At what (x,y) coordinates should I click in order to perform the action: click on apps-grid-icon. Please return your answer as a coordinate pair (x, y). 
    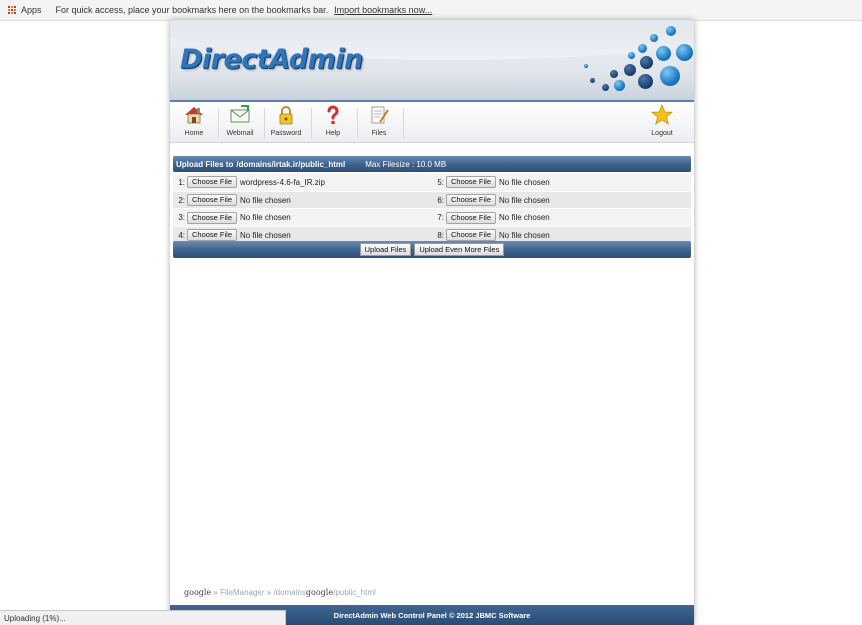
    Looking at the image, I should click on (12, 10).